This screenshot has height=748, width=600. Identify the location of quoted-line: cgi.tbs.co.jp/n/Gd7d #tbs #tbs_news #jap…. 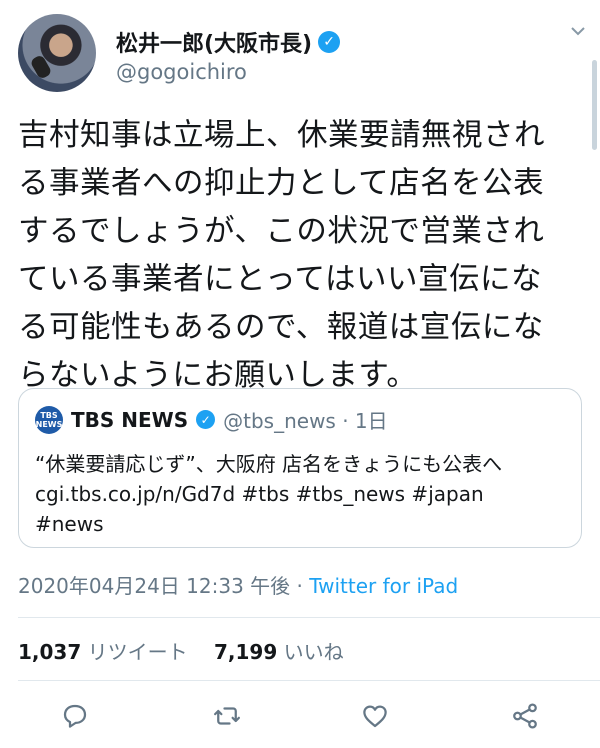
(259, 494).